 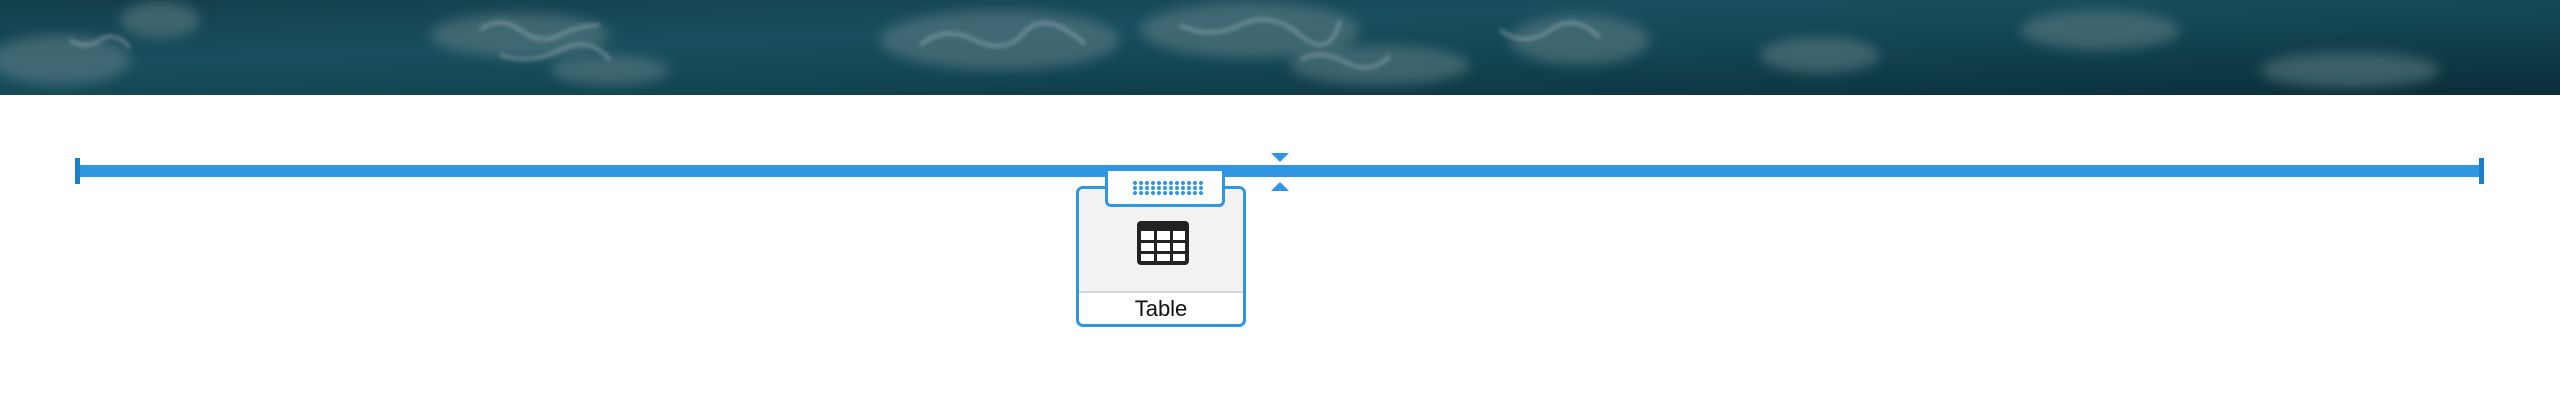 I want to click on insertion-rule, so click(x=1280, y=171).